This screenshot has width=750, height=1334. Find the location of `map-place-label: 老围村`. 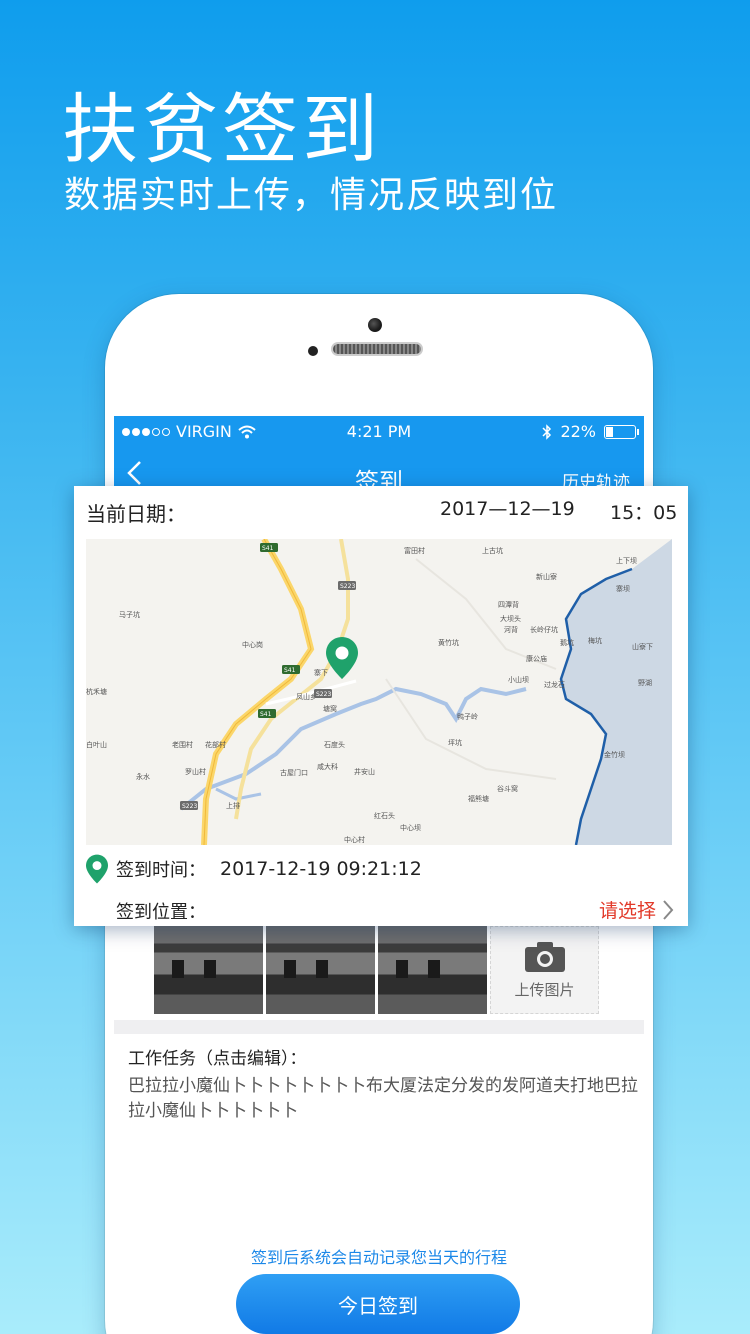

map-place-label: 老围村 is located at coordinates (182, 744).